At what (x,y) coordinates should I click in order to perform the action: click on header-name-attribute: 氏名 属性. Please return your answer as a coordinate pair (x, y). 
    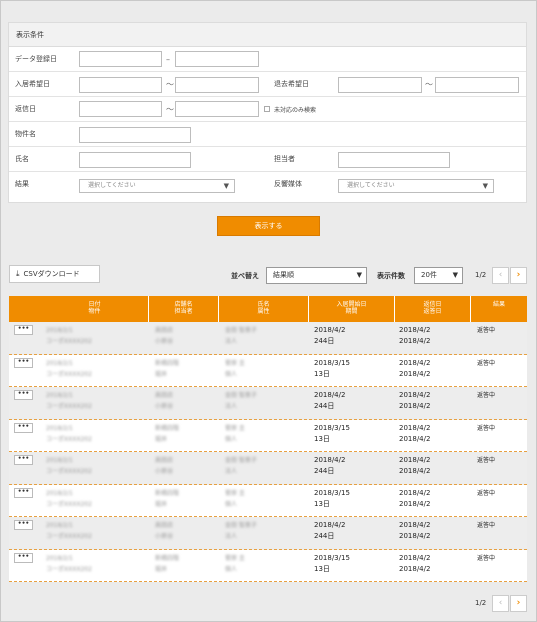
    Looking at the image, I should click on (264, 309).